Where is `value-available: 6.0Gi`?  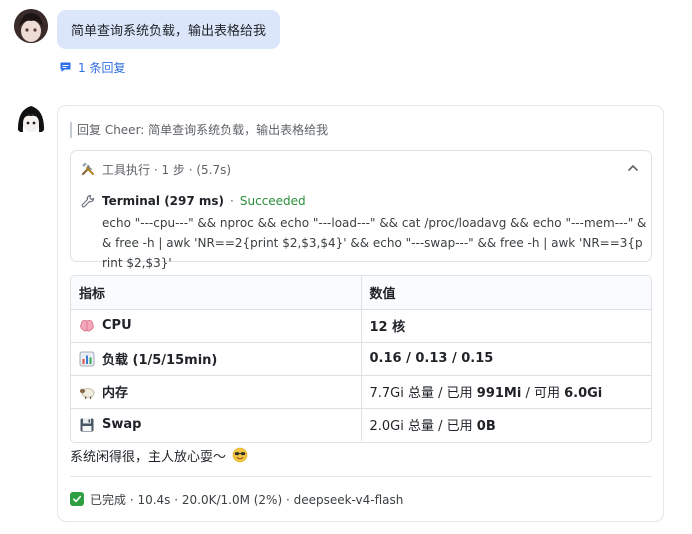 value-available: 6.0Gi is located at coordinates (583, 393).